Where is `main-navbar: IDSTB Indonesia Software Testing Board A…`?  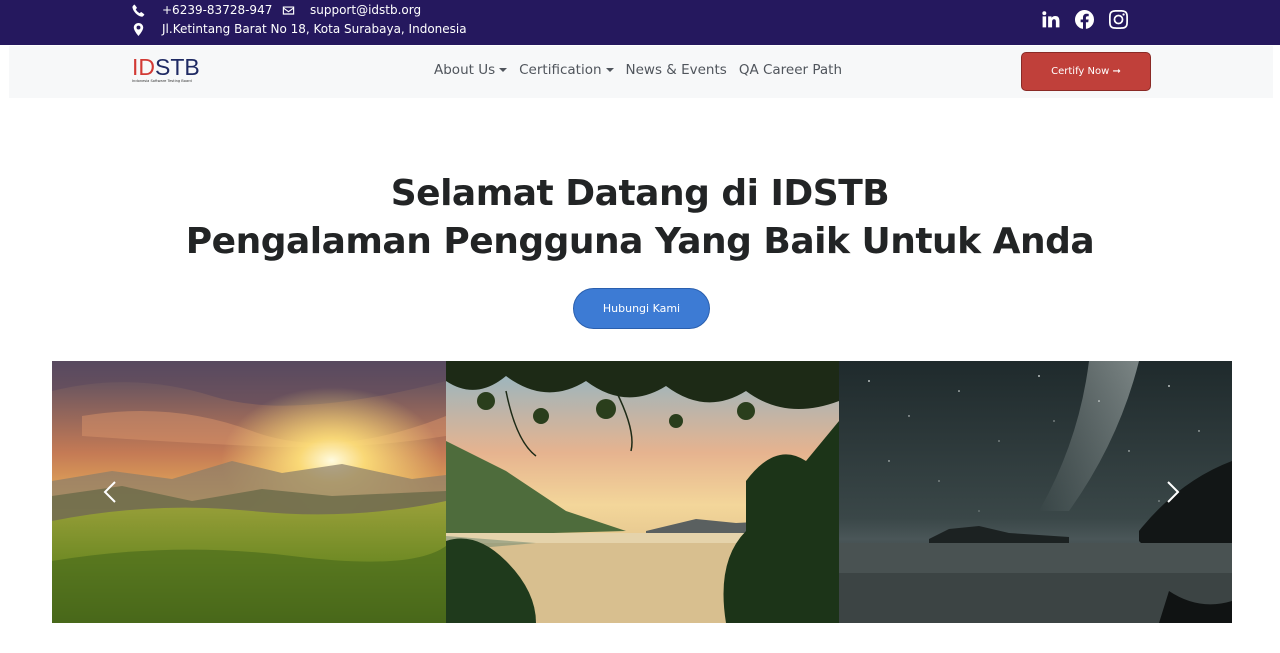 main-navbar: IDSTB Indonesia Software Testing Board A… is located at coordinates (641, 72).